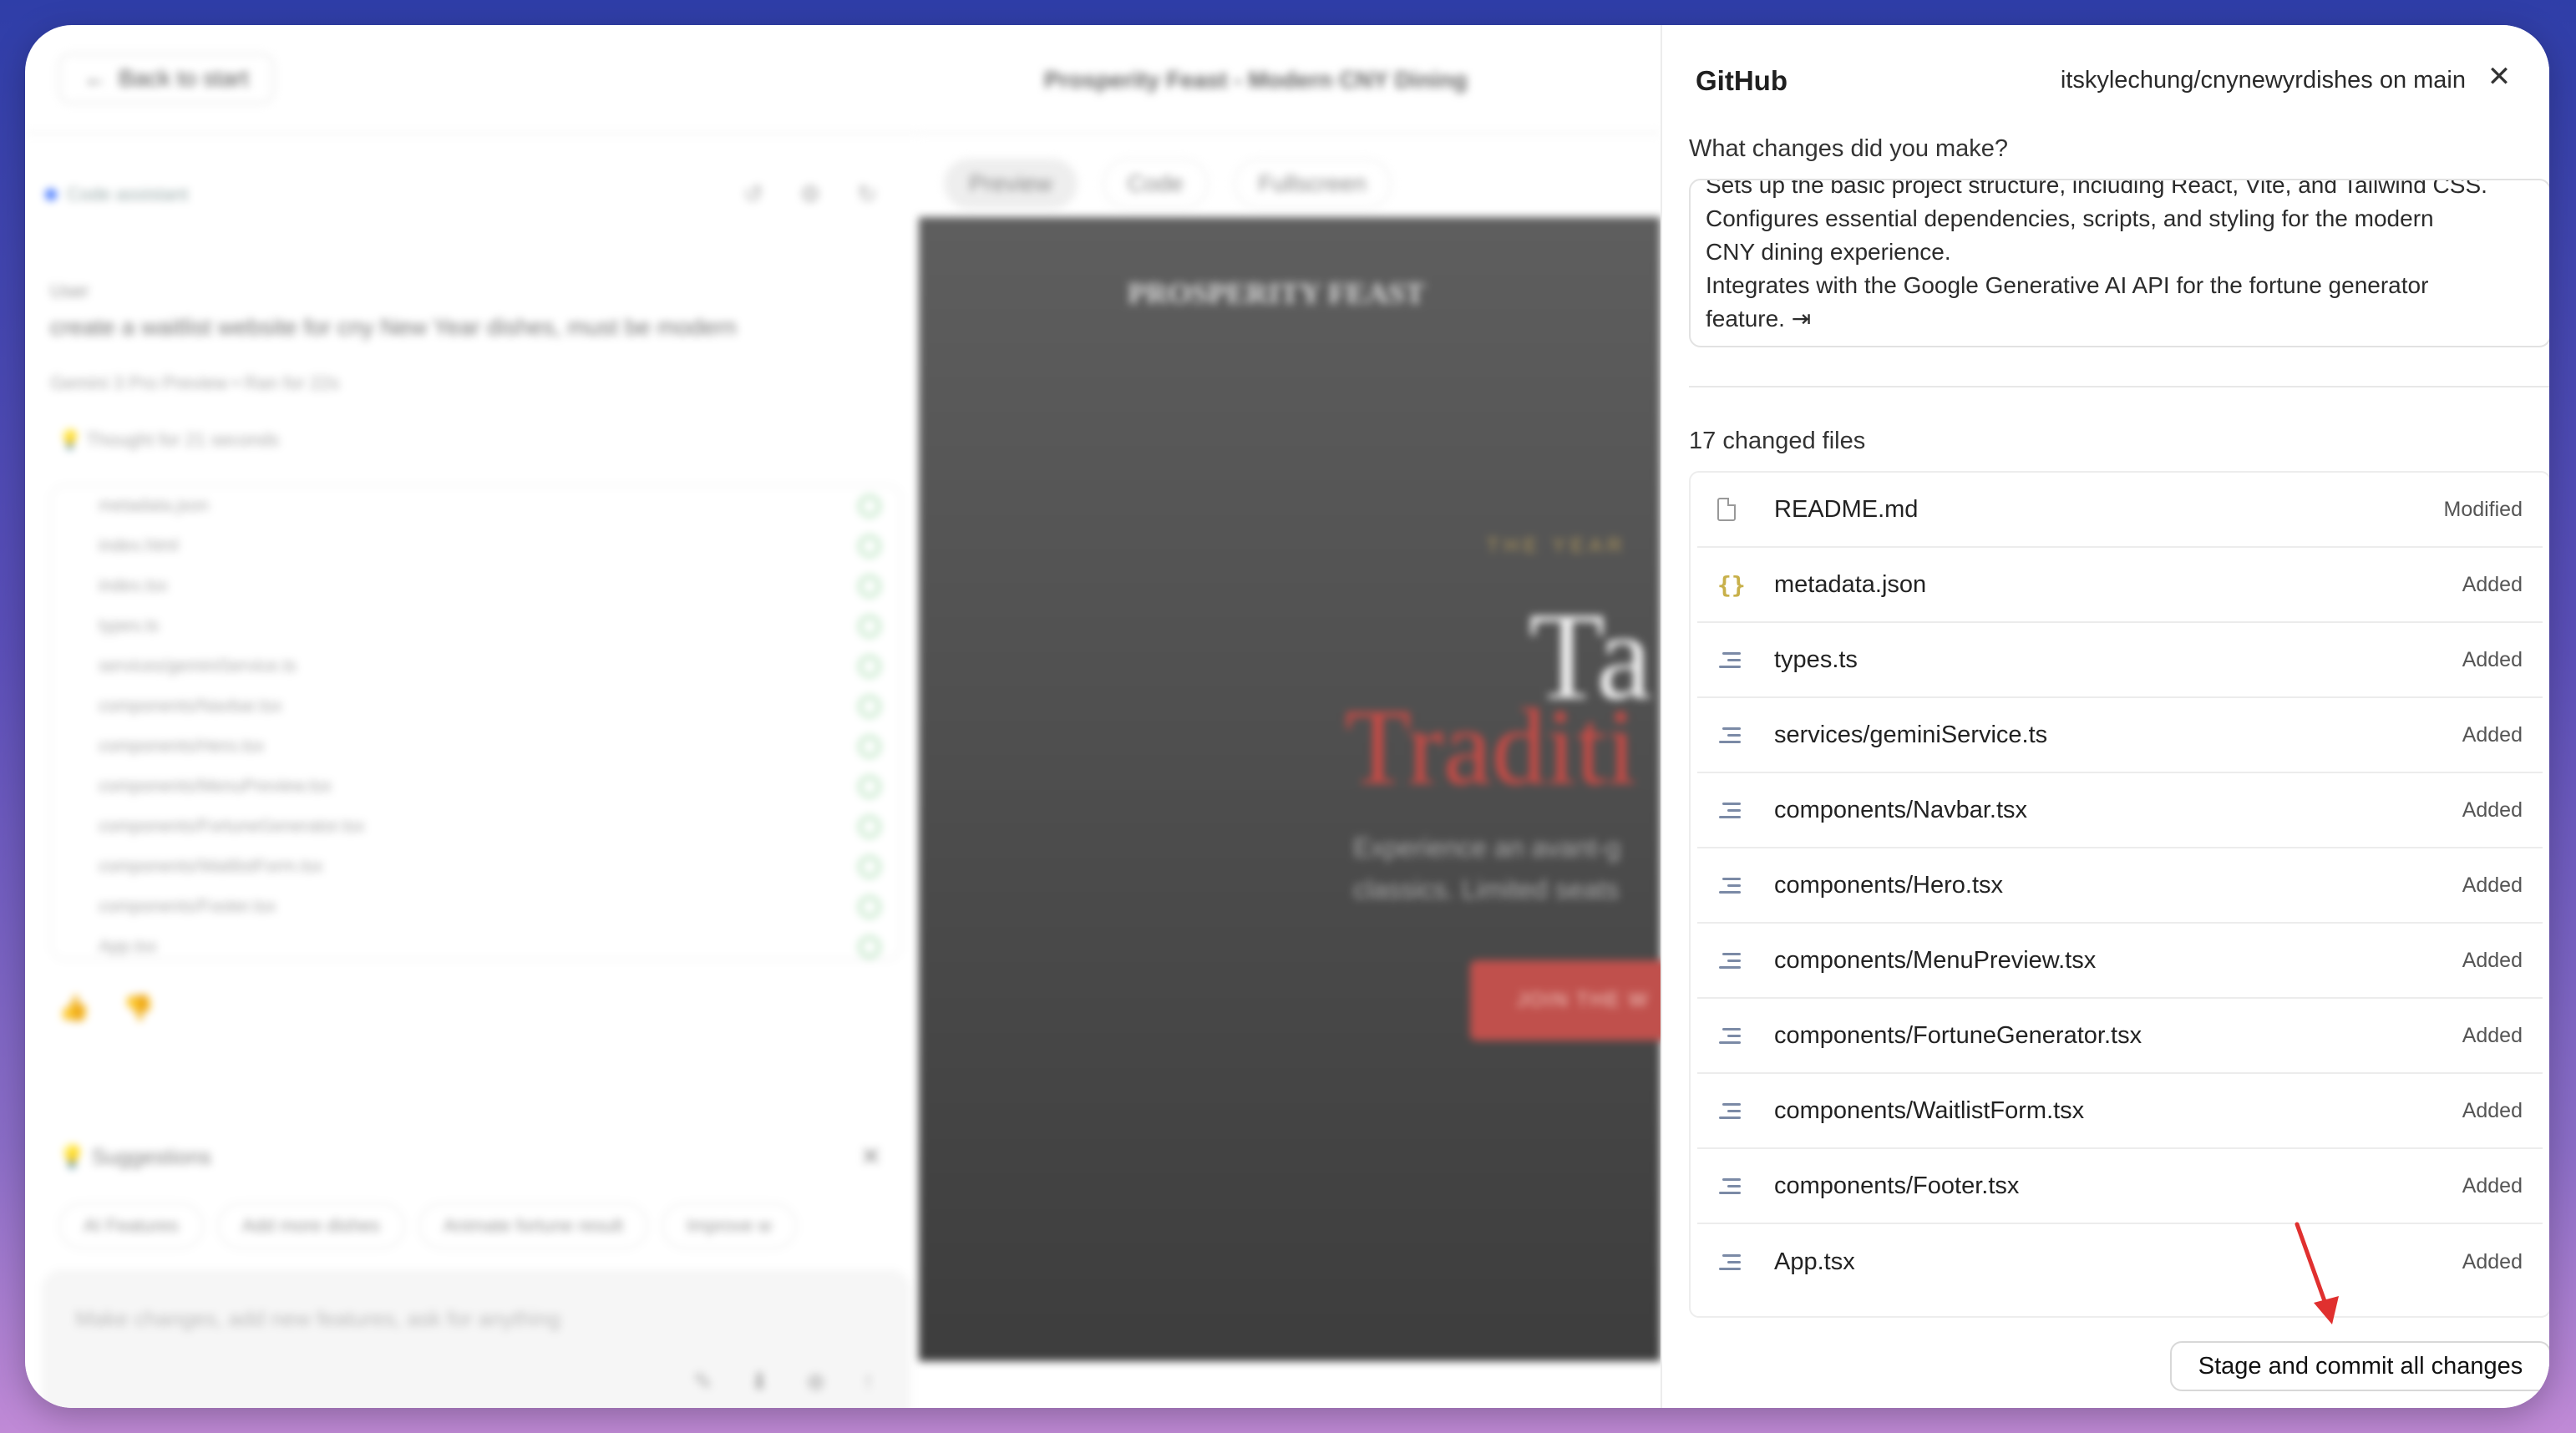  What do you see at coordinates (2120, 886) in the screenshot?
I see `table-row: components/Hero.tsx Added` at bounding box center [2120, 886].